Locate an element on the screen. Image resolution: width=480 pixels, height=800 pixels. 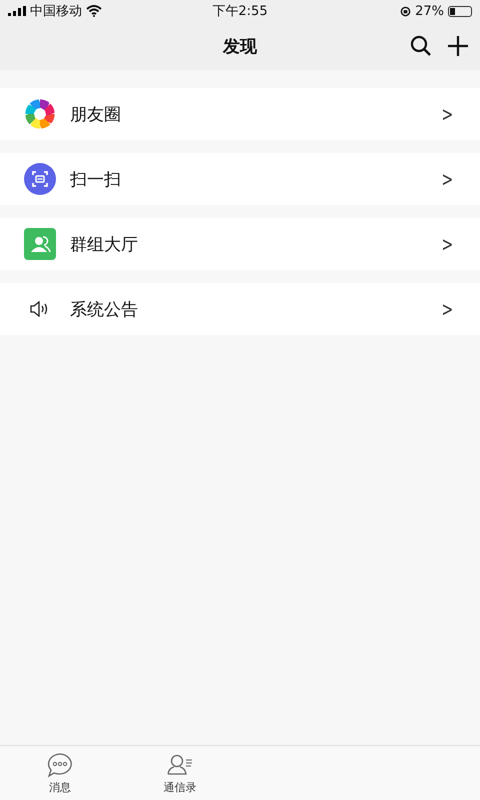
page-title: 发现 is located at coordinates (240, 47).